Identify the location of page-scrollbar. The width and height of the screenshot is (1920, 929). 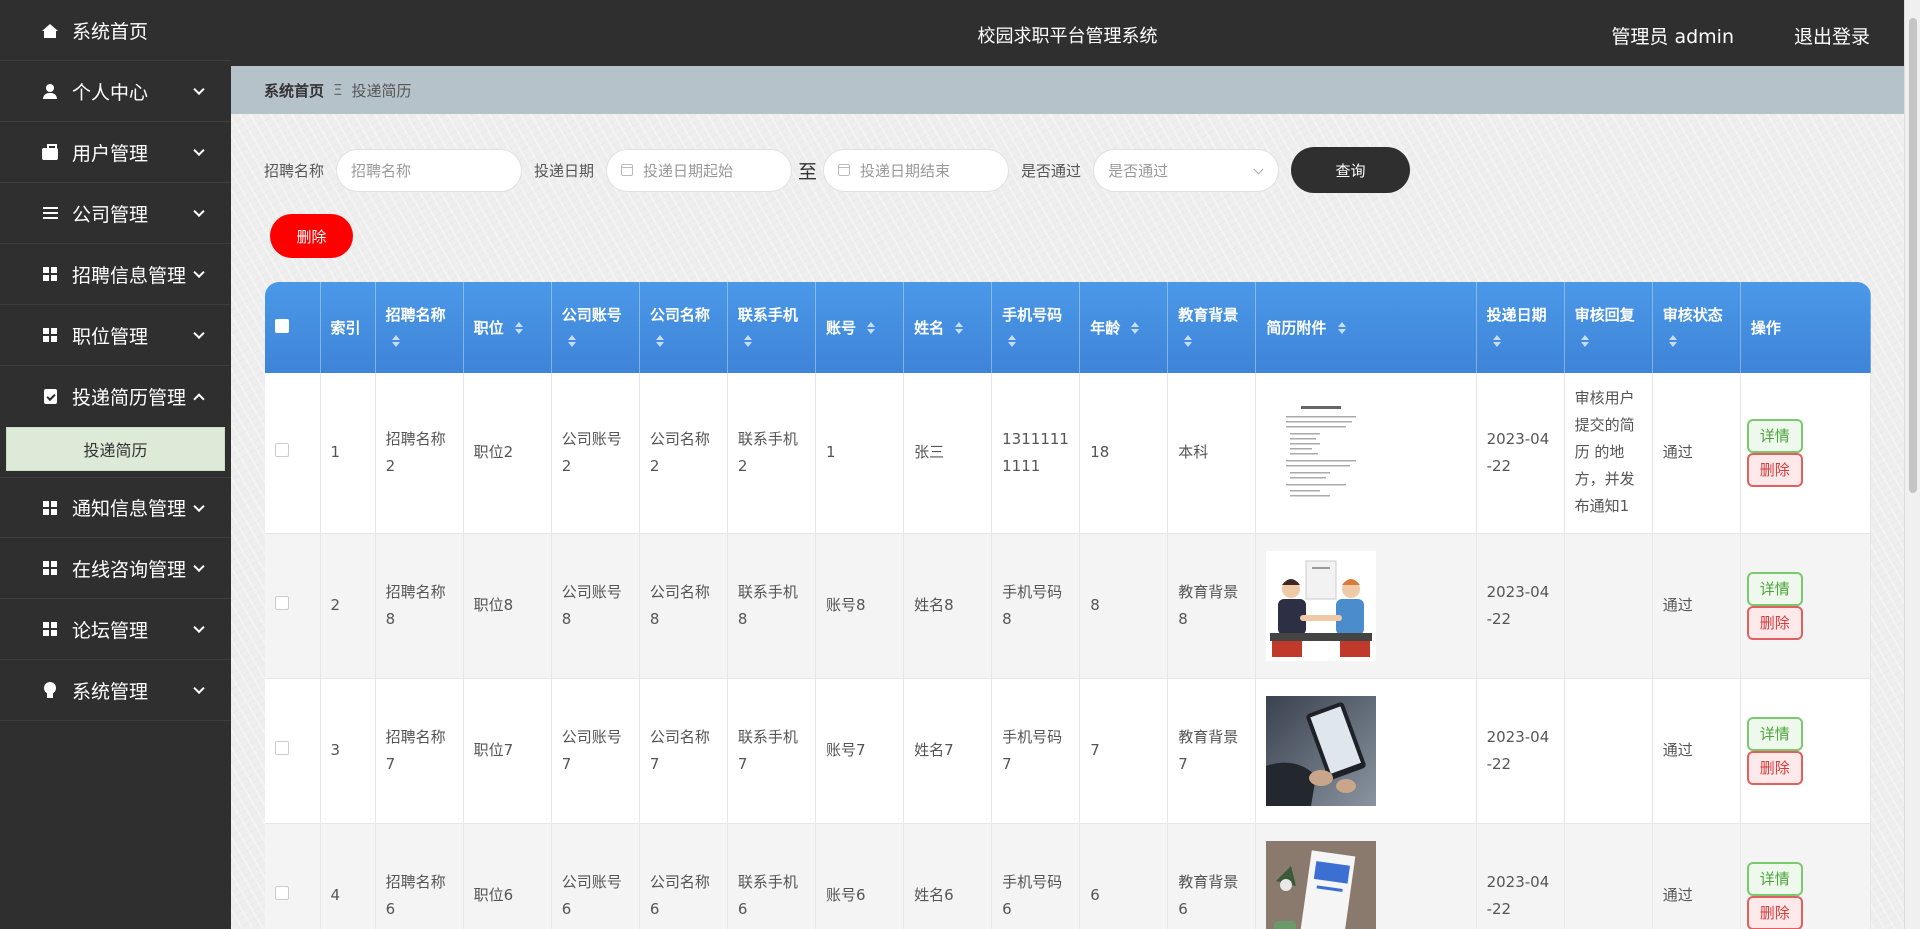
(1912, 464).